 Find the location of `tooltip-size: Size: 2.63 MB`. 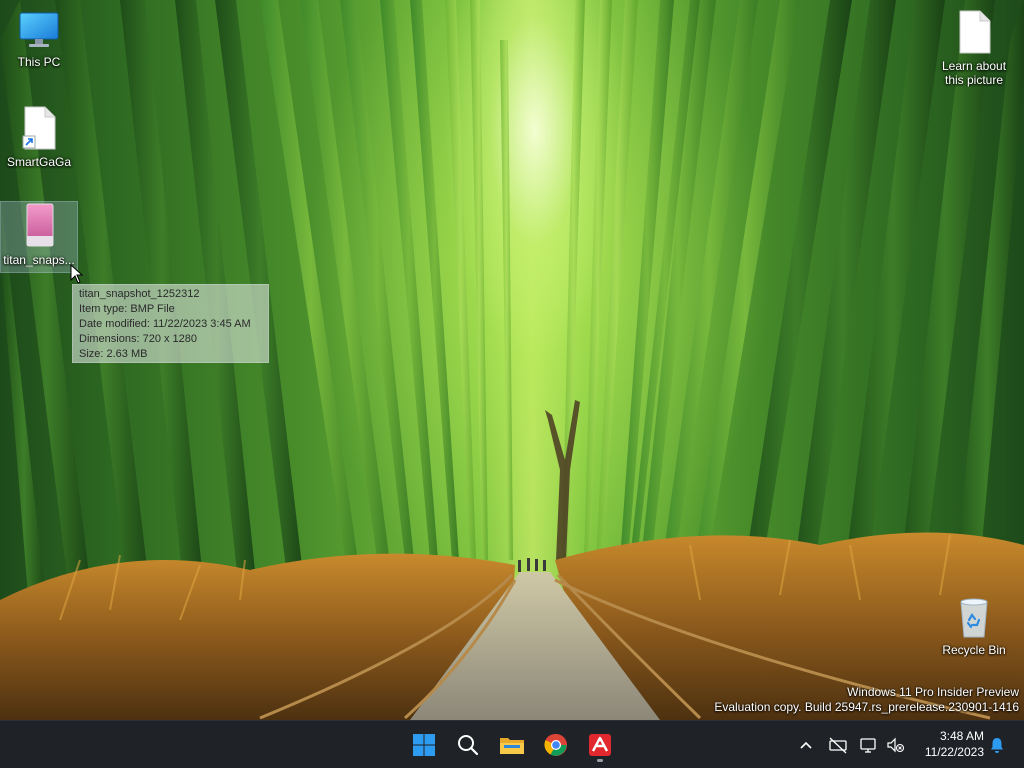

tooltip-size: Size: 2.63 MB is located at coordinates (113, 354).